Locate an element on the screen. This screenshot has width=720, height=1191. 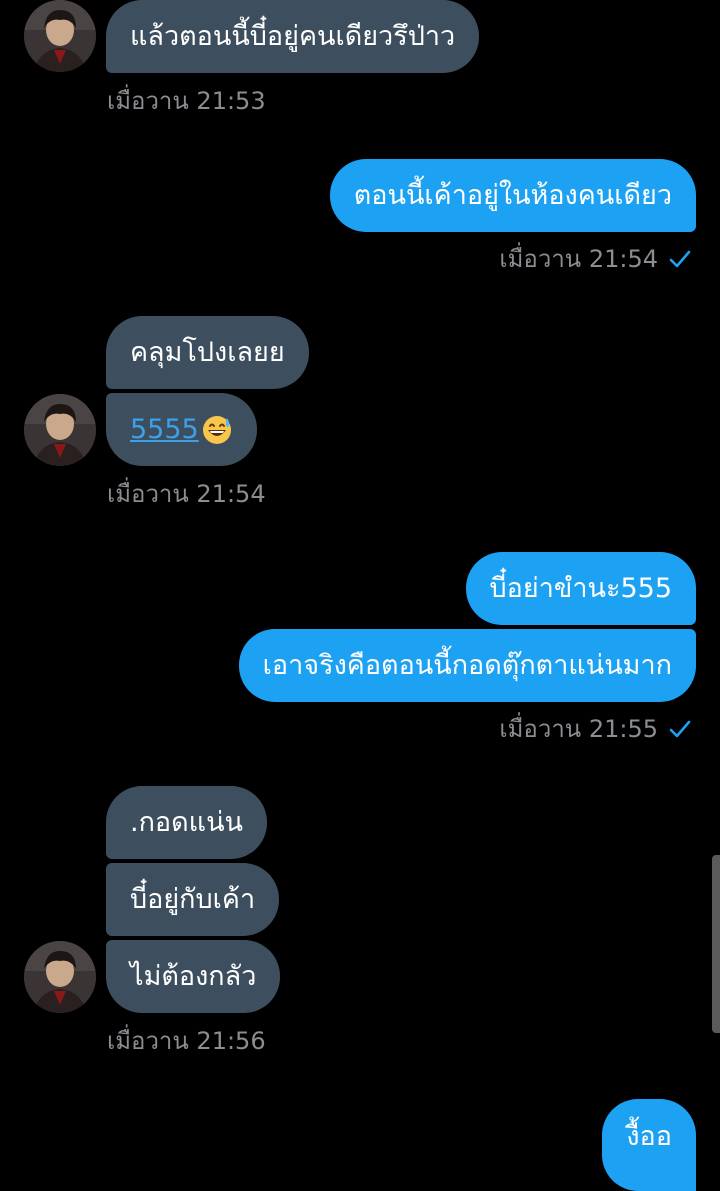
message-text: แล้วตอนนี้บี๋อยู่คนเดียวรึป่าว is located at coordinates (293, 36).